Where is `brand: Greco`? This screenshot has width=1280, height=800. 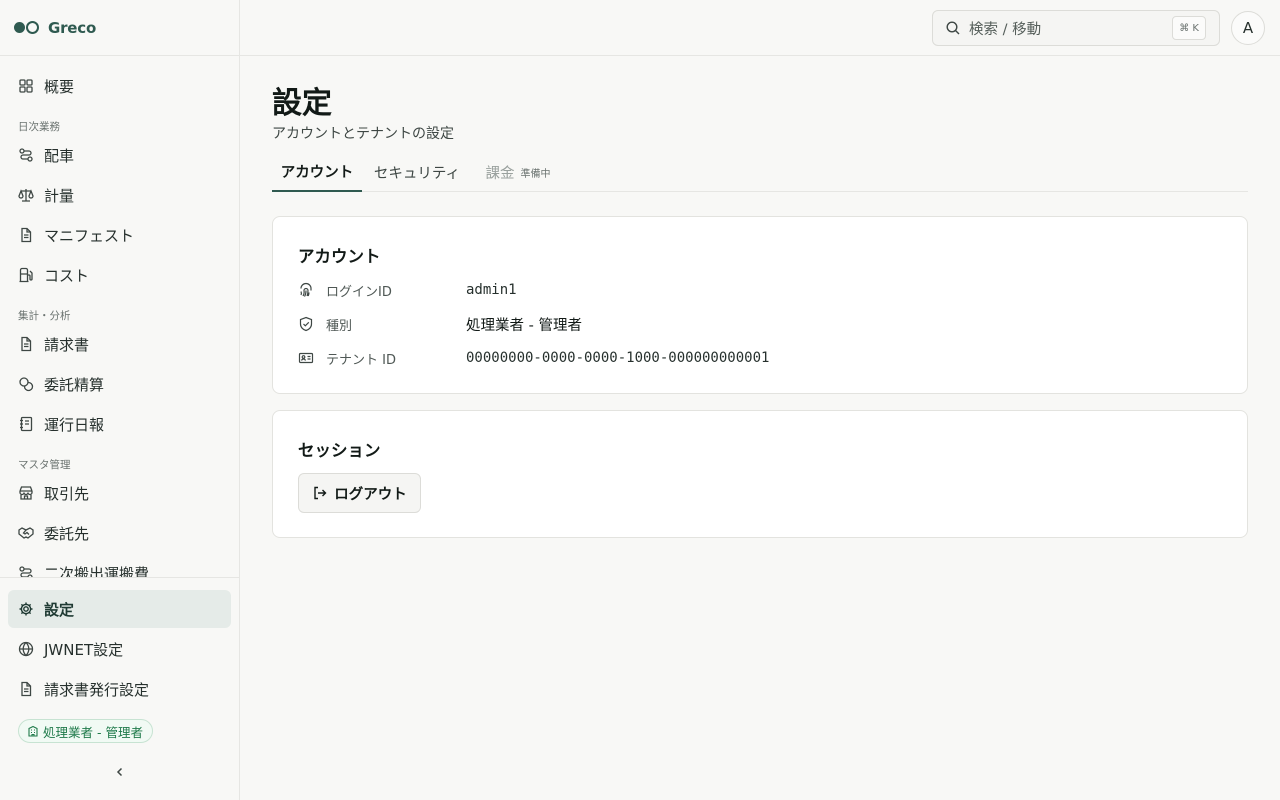 brand: Greco is located at coordinates (119, 28).